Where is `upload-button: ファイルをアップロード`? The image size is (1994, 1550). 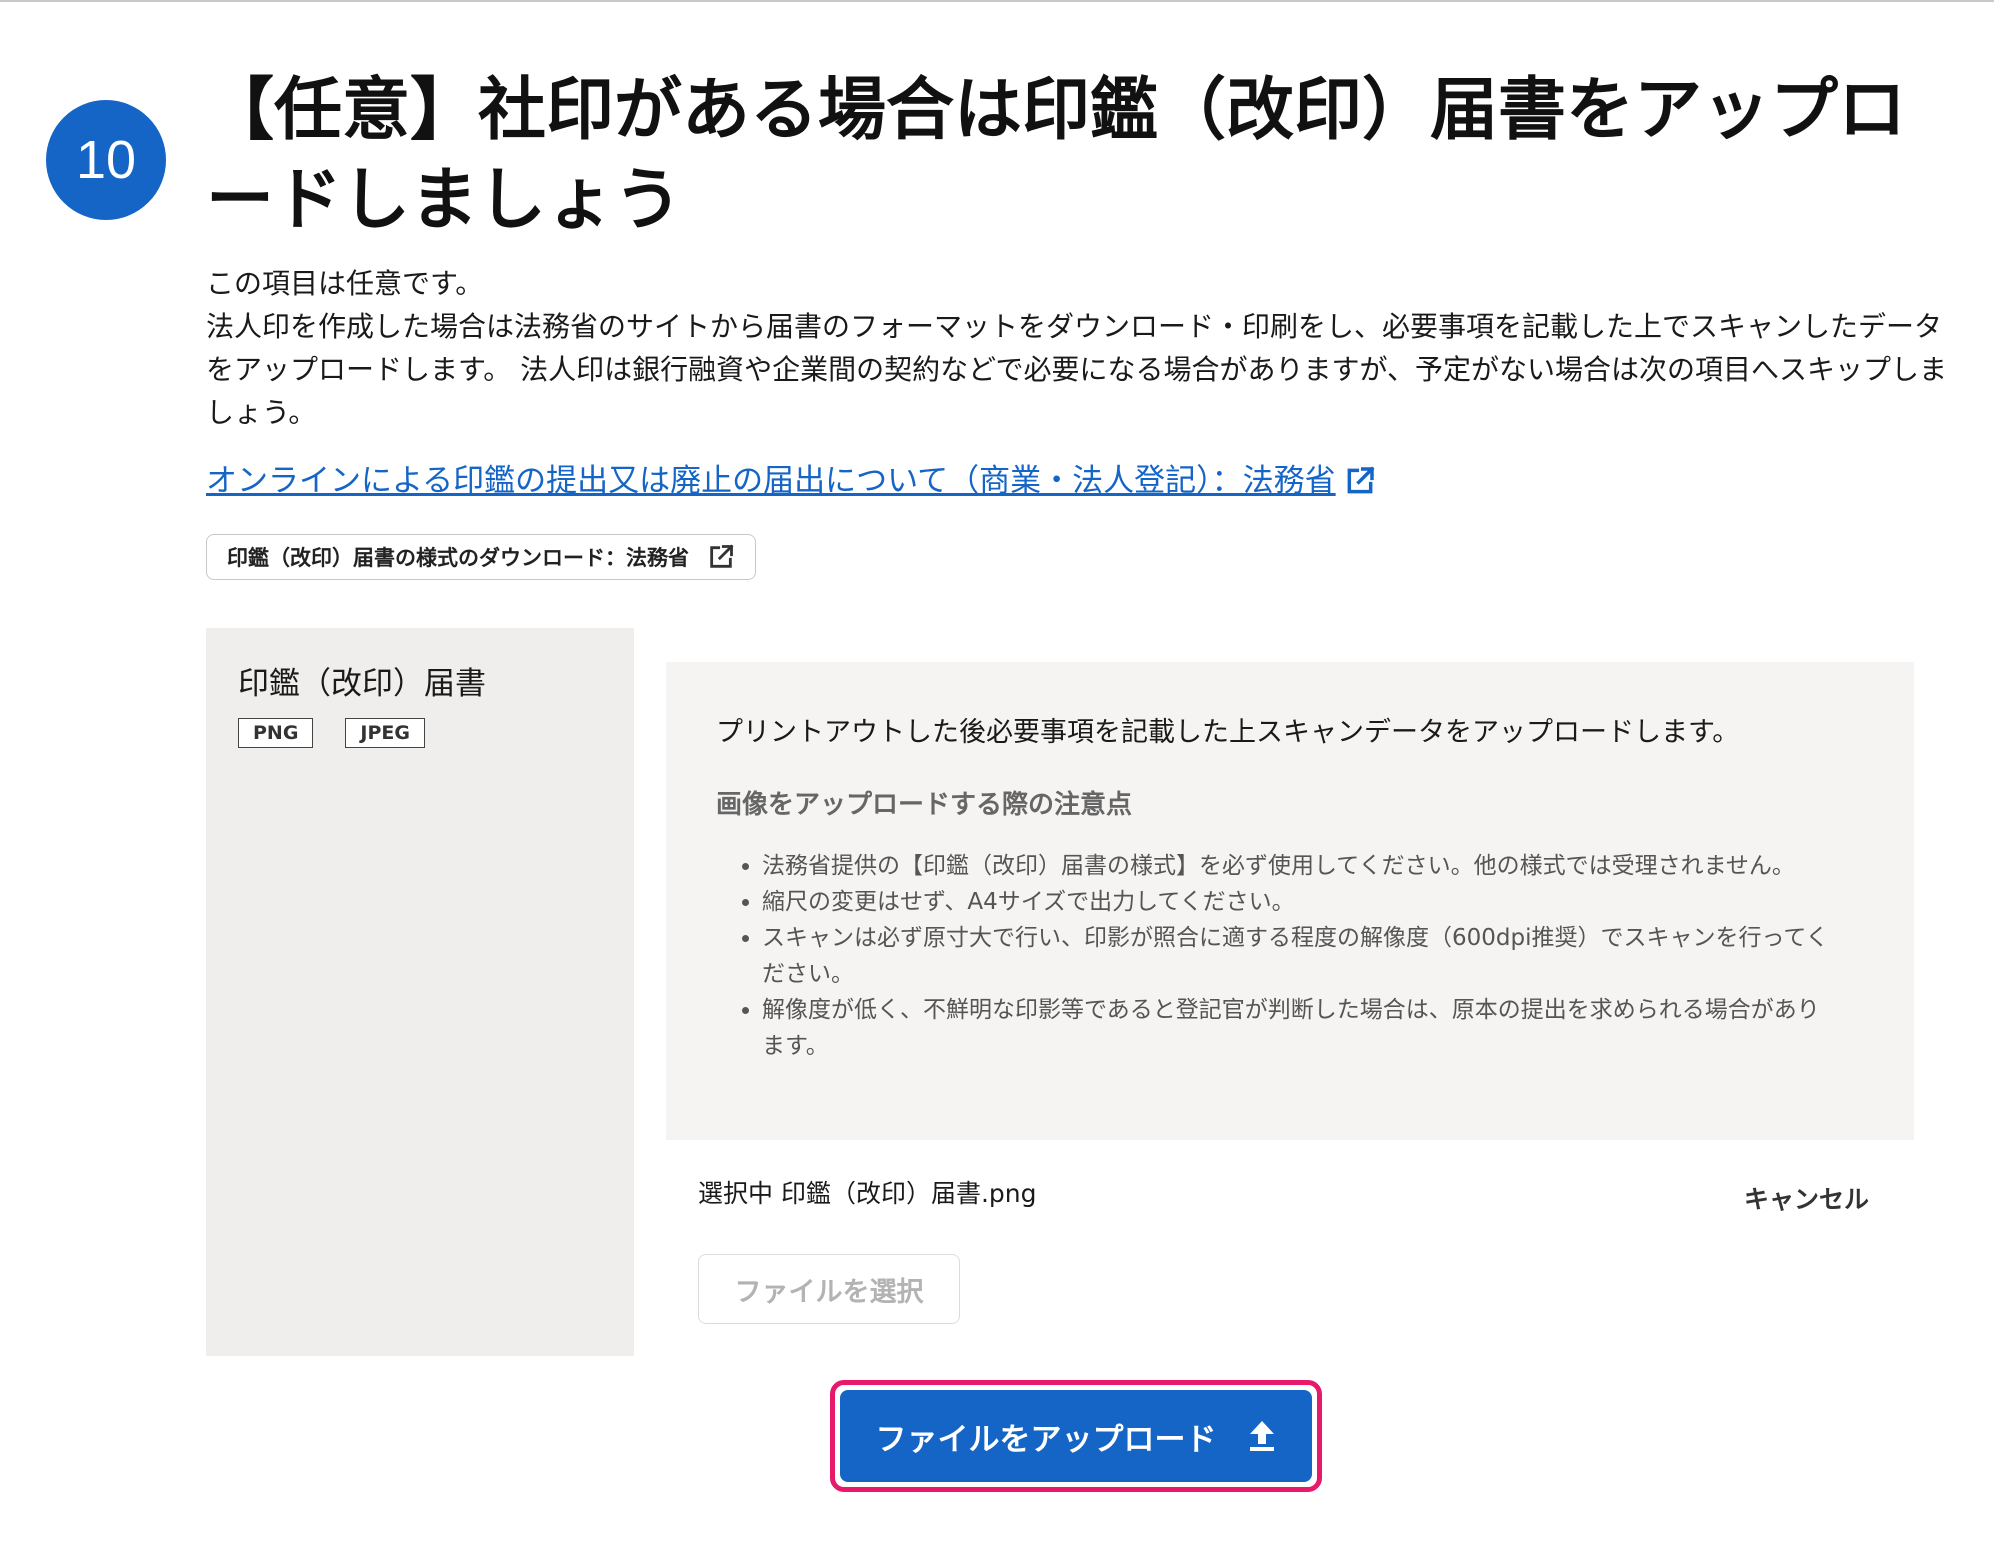 upload-button: ファイルをアップロード is located at coordinates (1076, 1436).